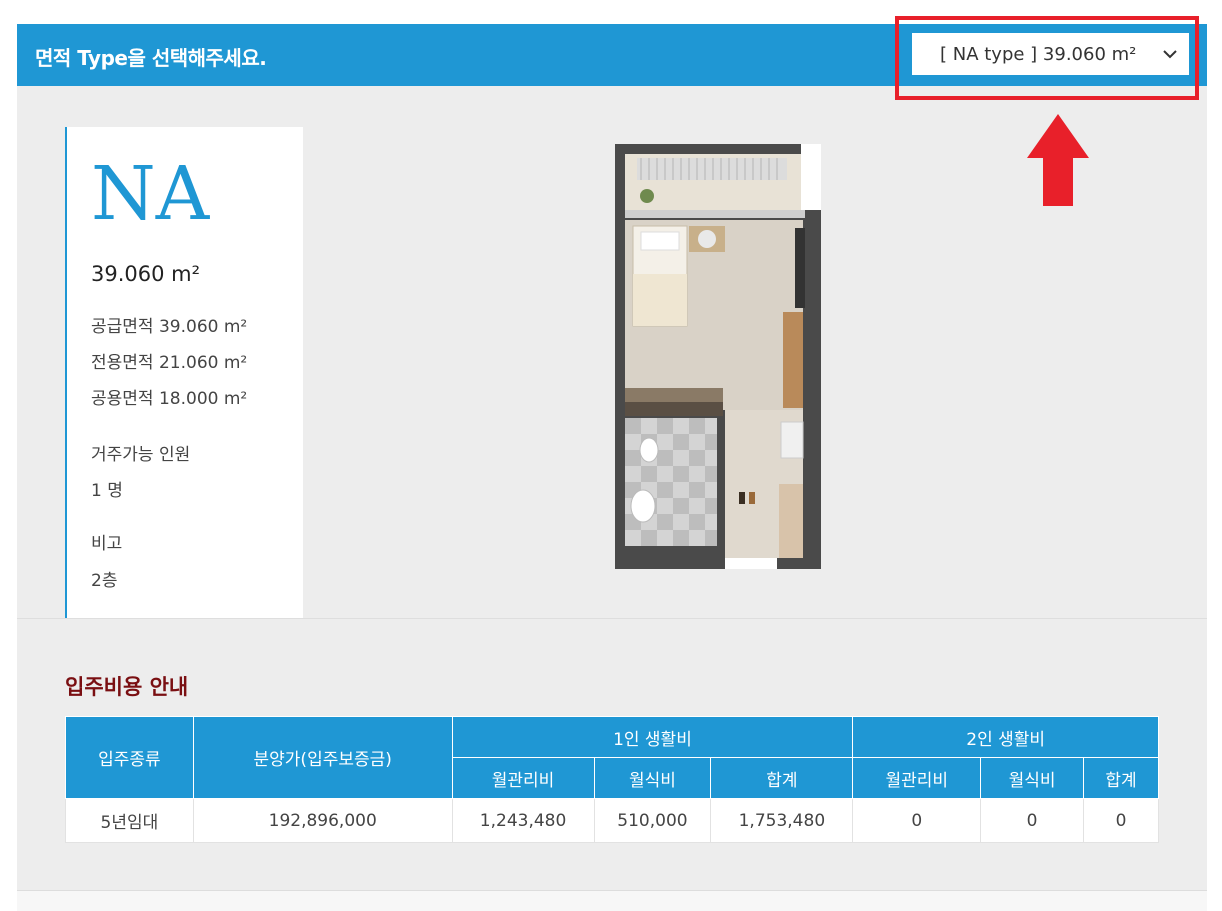 The image size is (1222, 911). Describe the element at coordinates (1121, 778) in the screenshot. I see `header-total-2: 합계` at that location.